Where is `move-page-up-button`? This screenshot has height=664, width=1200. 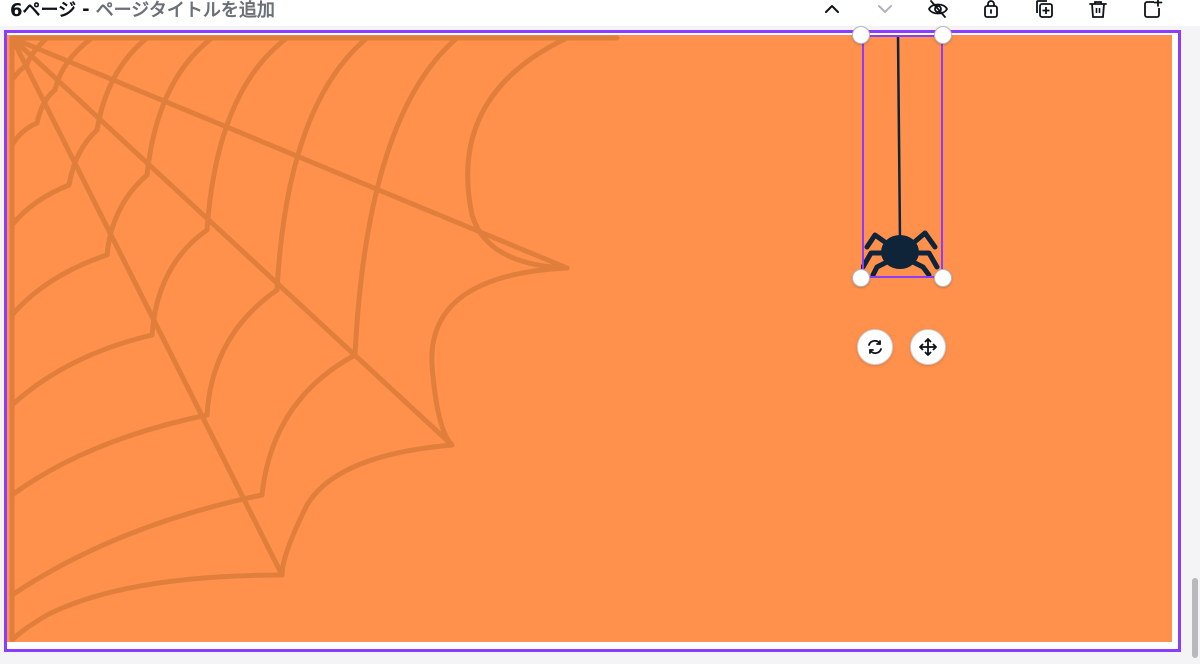
move-page-up-button is located at coordinates (832, 12).